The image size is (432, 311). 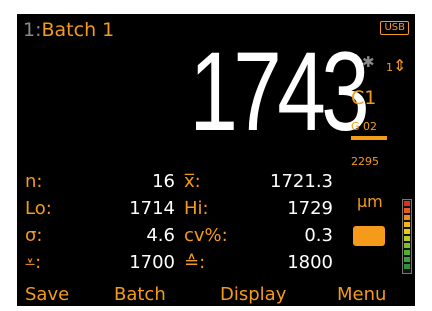 I want to click on display-button: Display, so click(x=253, y=295).